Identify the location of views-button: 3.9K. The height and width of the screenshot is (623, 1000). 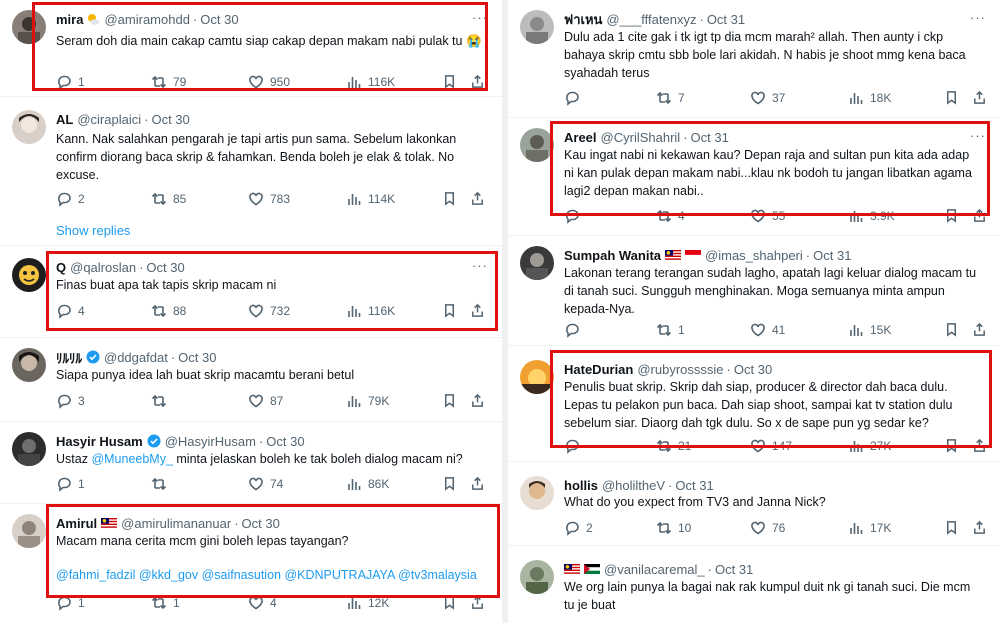
(871, 216).